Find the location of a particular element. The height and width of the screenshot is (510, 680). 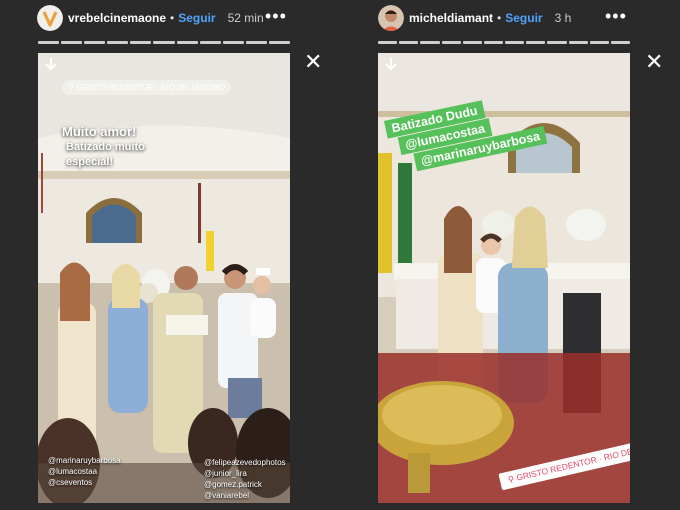

username: micheldiamant is located at coordinates (451, 18).